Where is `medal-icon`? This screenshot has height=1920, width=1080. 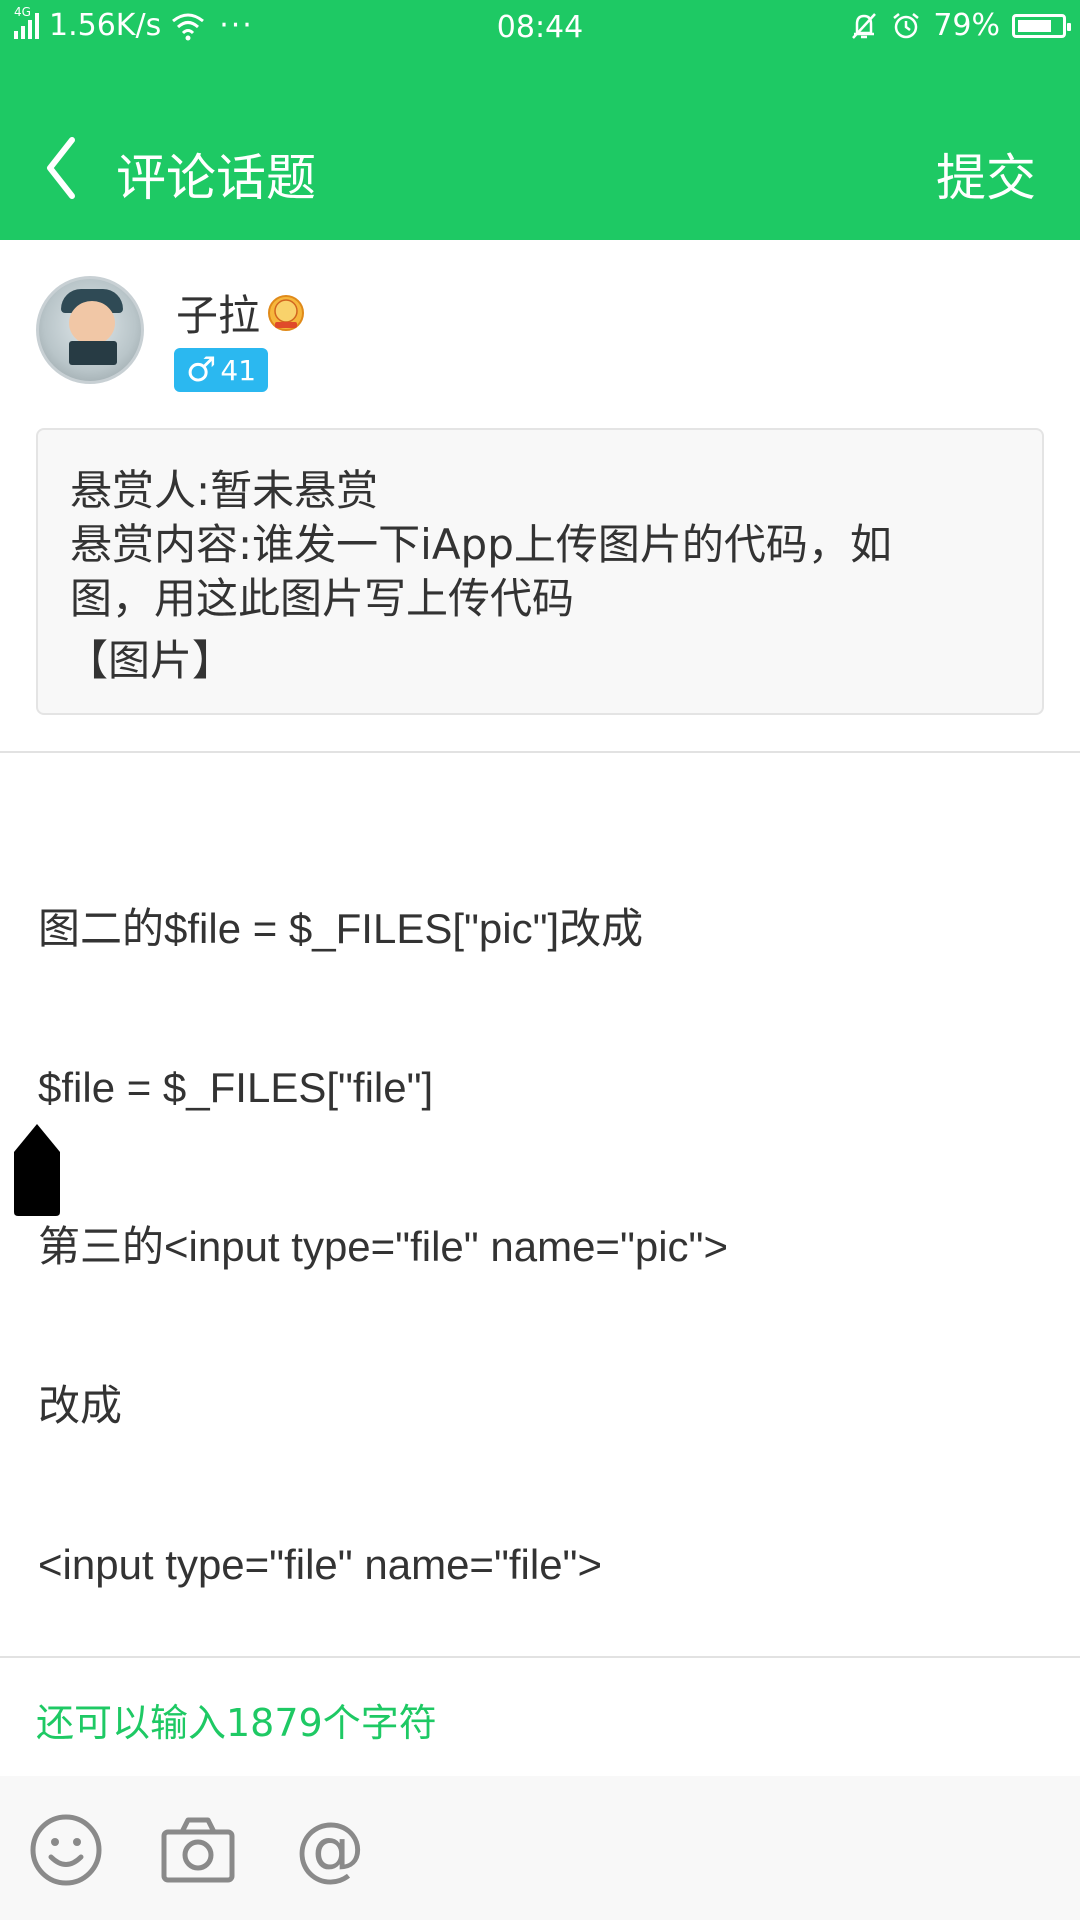 medal-icon is located at coordinates (286, 312).